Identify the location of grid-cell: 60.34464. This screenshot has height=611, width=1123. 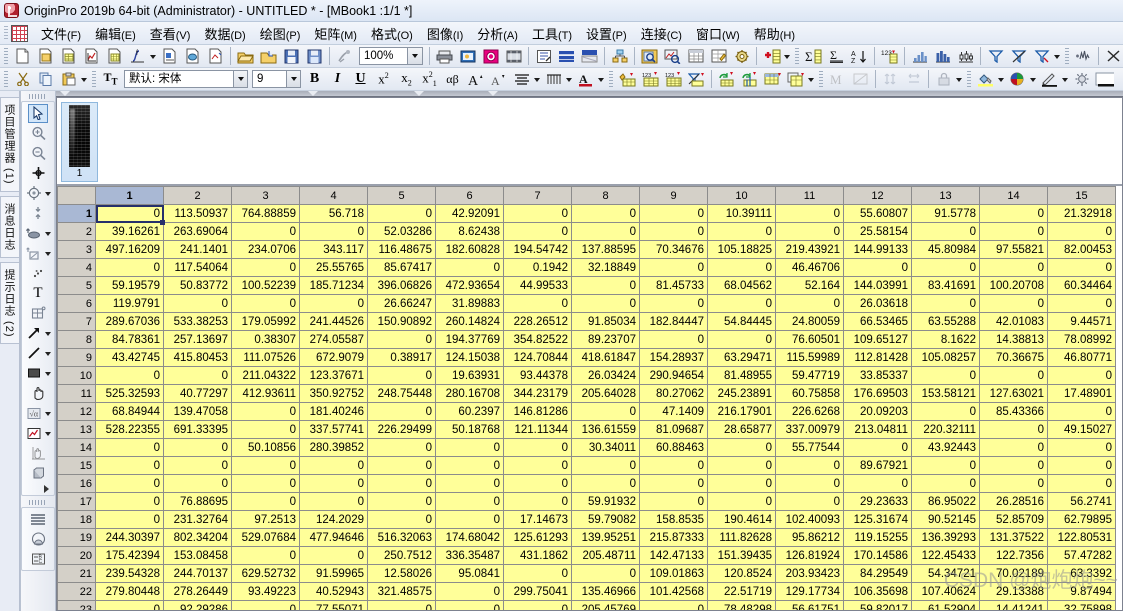
(1081, 285).